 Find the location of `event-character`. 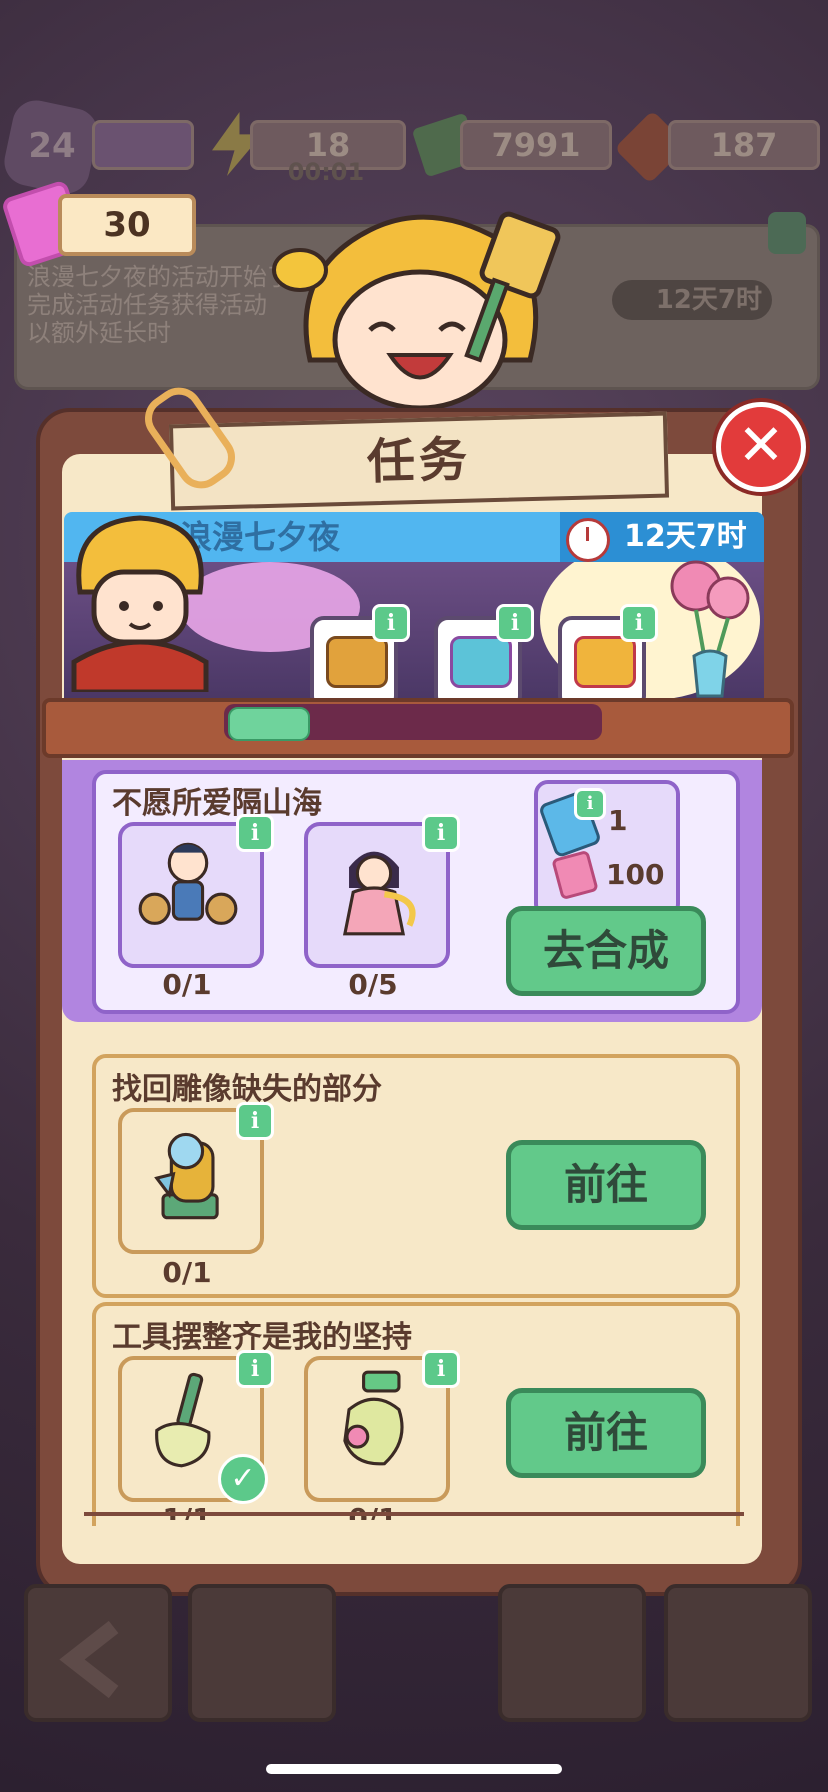

event-character is located at coordinates (140, 603).